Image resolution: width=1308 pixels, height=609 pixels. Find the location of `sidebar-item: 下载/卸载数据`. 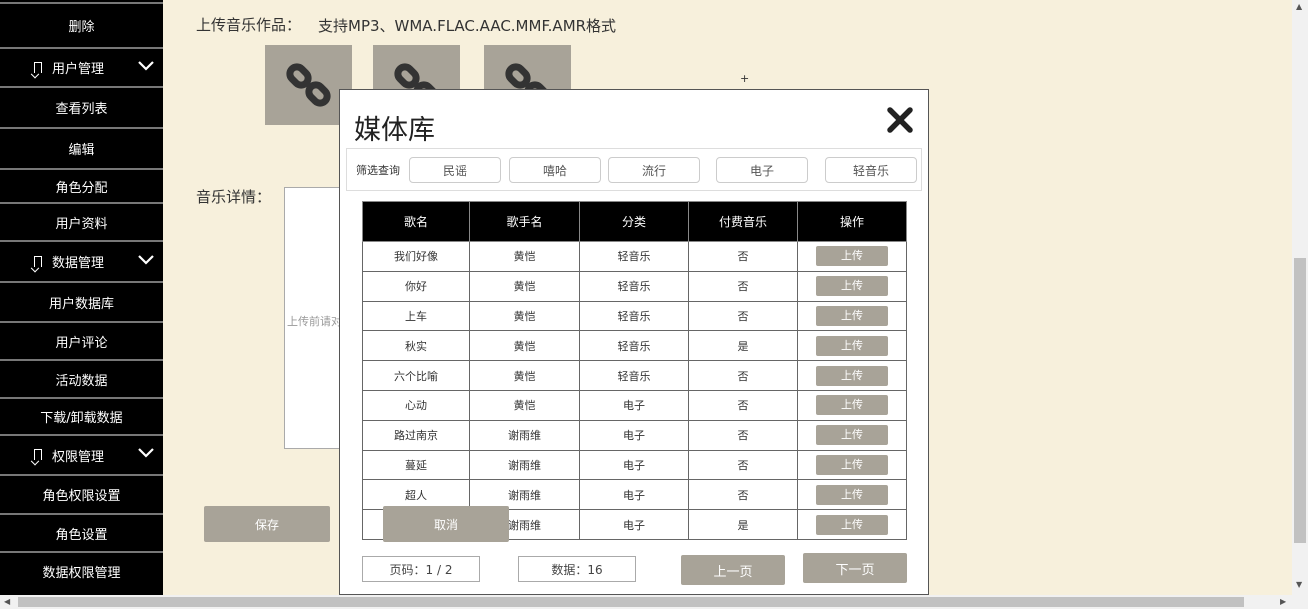

sidebar-item: 下载/卸载数据 is located at coordinates (81, 415).